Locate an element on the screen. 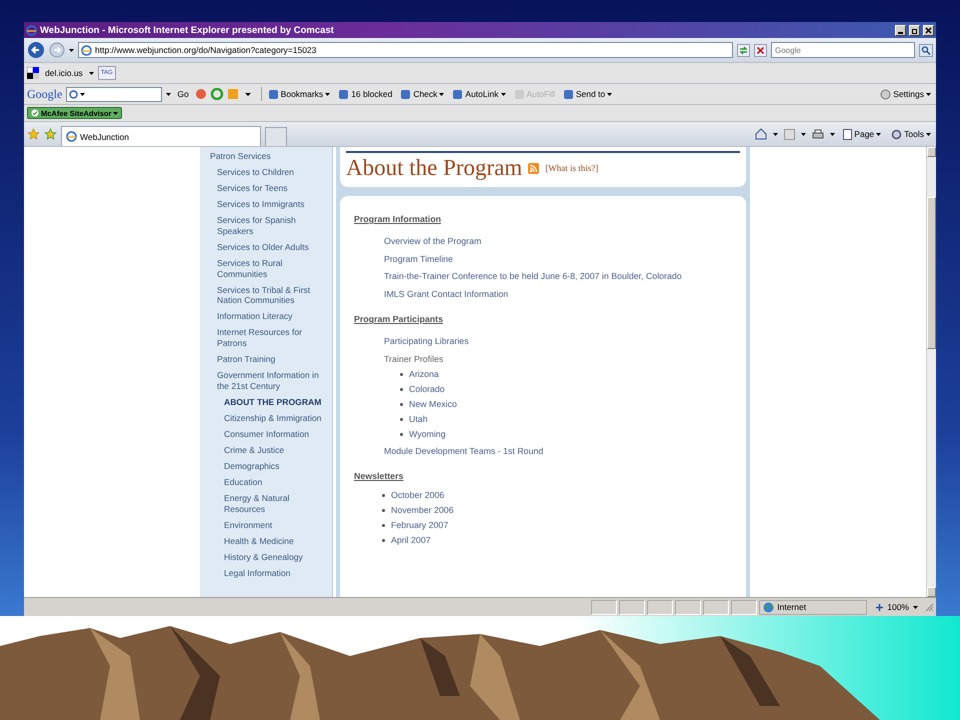 This screenshot has height=720, width=960. restore-icon is located at coordinates (914, 30).